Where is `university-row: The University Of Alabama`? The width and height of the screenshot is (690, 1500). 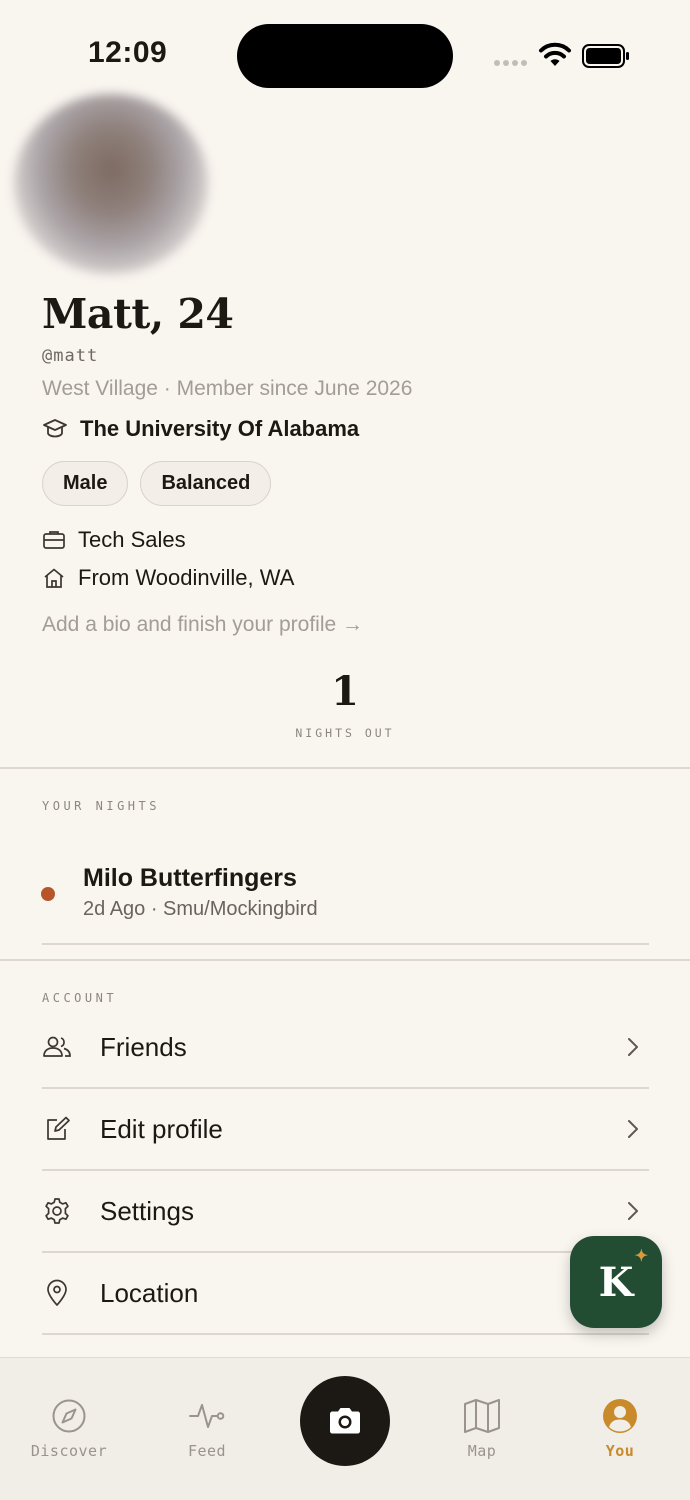 university-row: The University Of Alabama is located at coordinates (200, 429).